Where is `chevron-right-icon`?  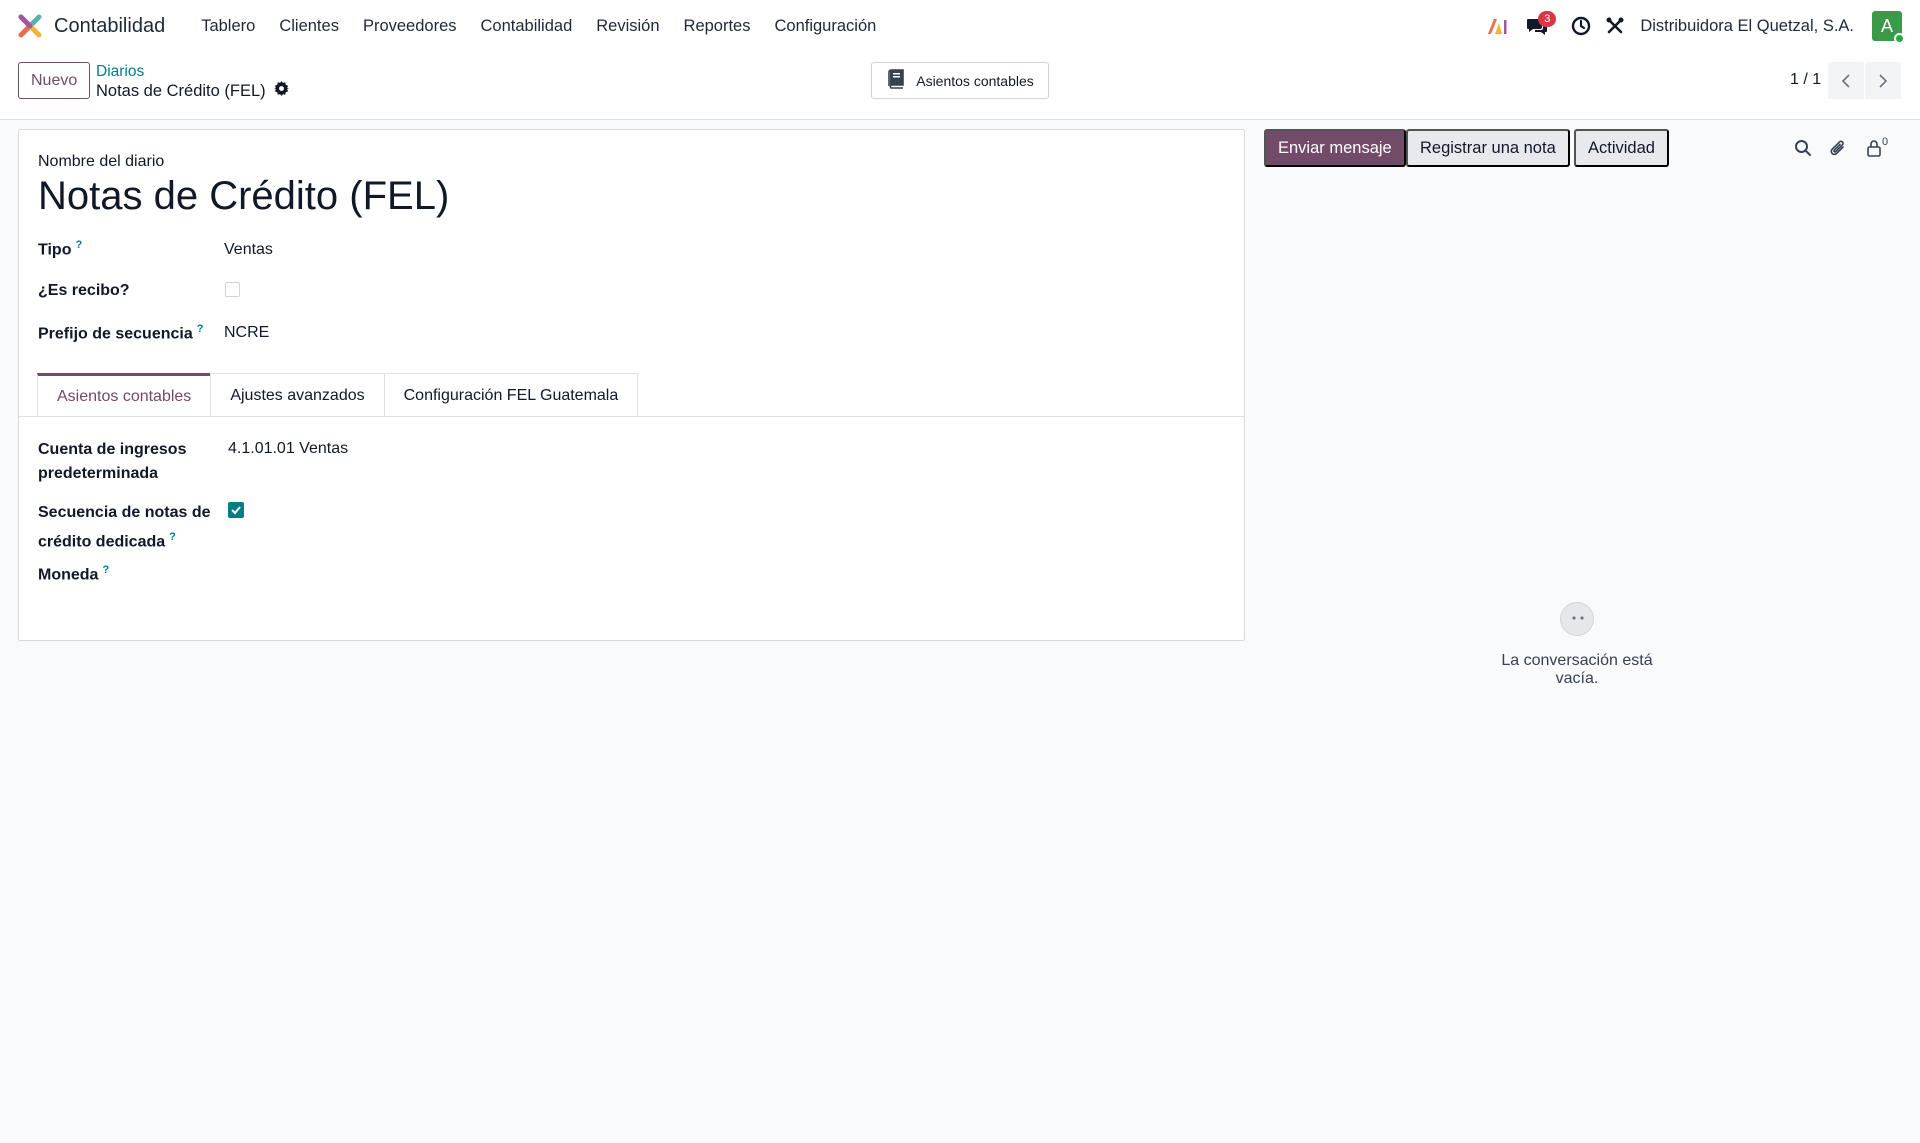
chevron-right-icon is located at coordinates (1883, 80).